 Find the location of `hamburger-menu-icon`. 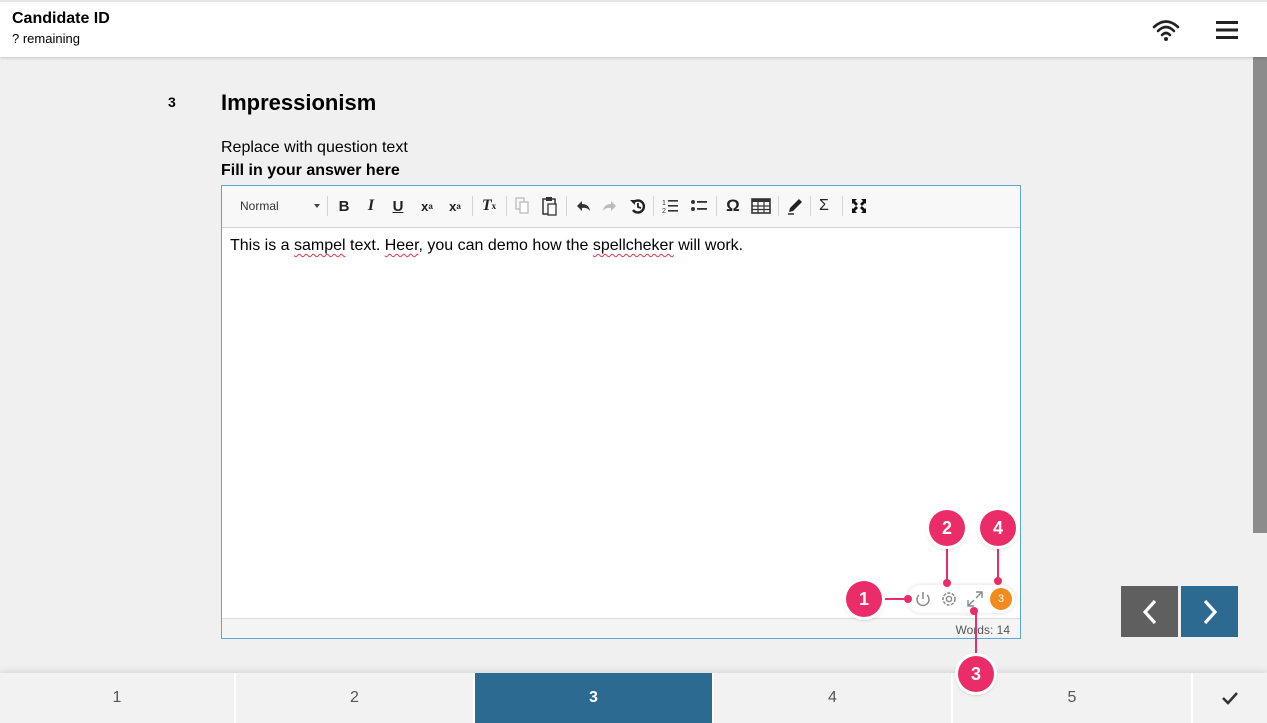

hamburger-menu-icon is located at coordinates (1227, 30).